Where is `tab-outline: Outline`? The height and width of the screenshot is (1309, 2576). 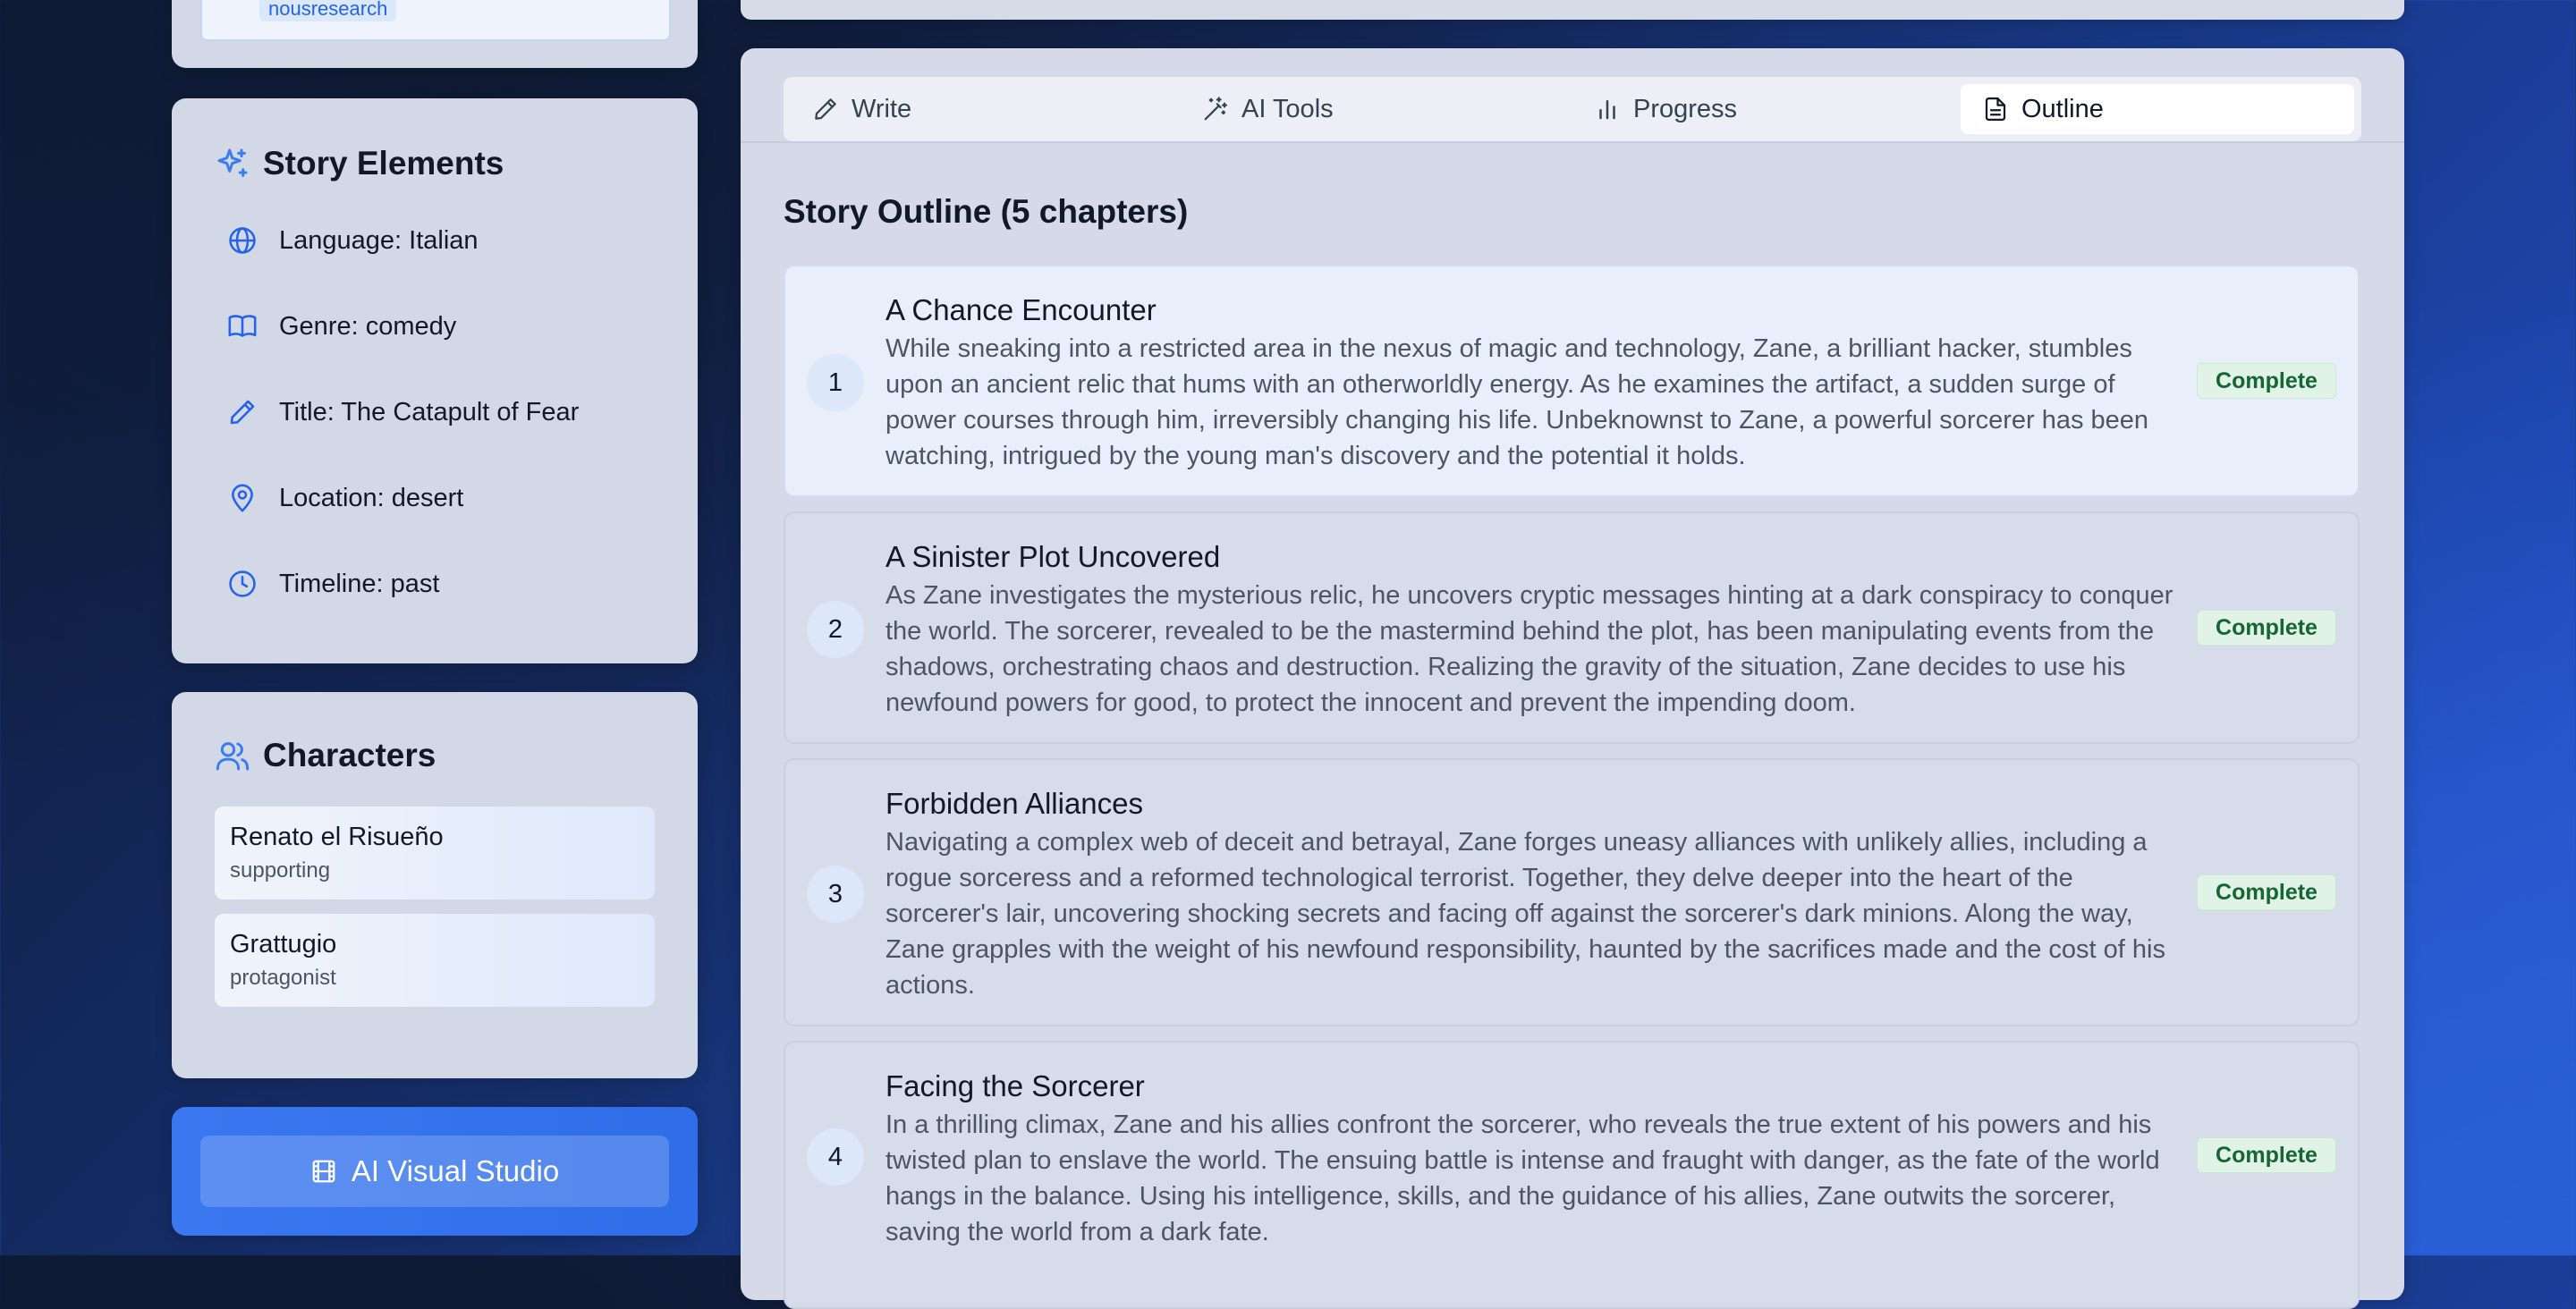 tab-outline: Outline is located at coordinates (2157, 109).